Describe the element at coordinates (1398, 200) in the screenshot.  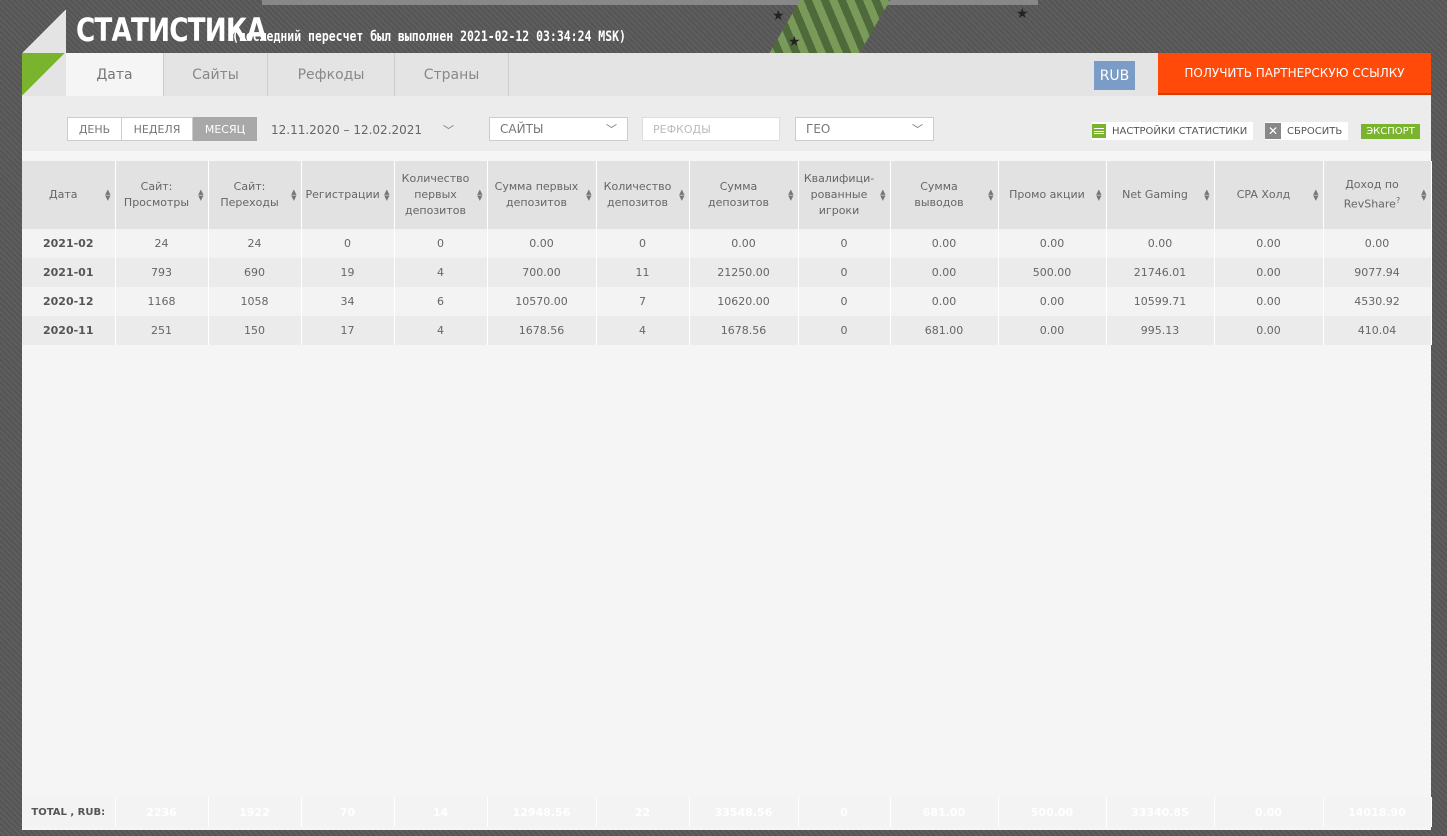
I see `help-icon: ?` at that location.